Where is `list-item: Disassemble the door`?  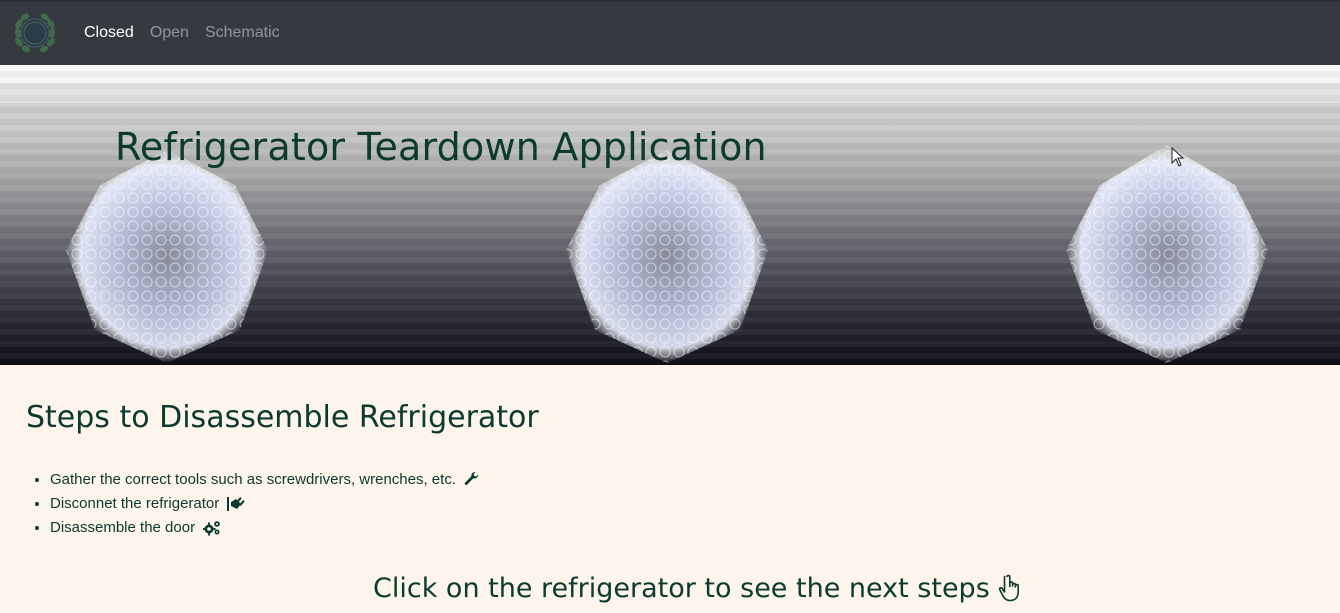
list-item: Disassemble the door is located at coordinates (265, 530).